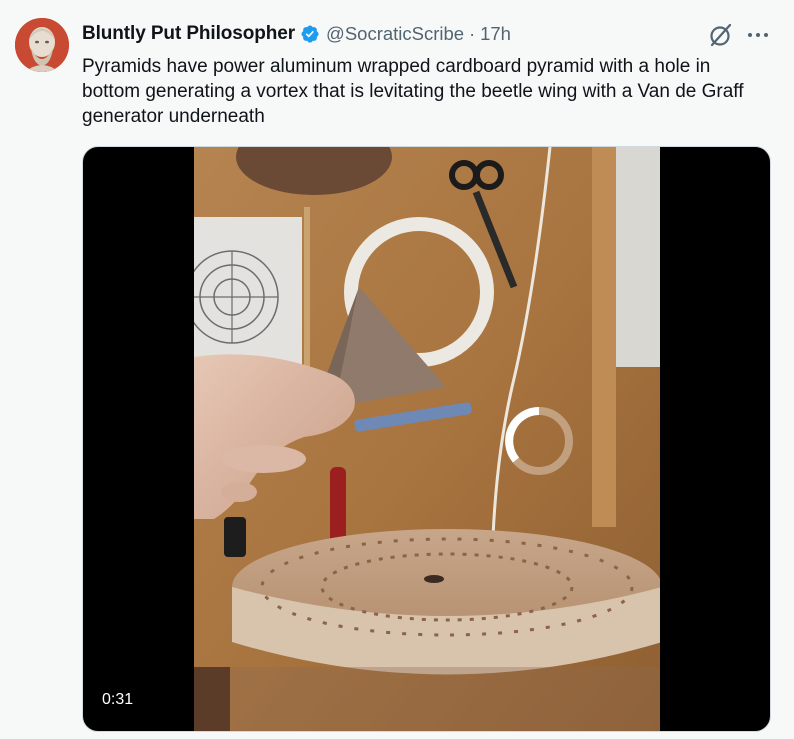 The height and width of the screenshot is (739, 794). Describe the element at coordinates (118, 700) in the screenshot. I see `video-duration-badge: 0:31` at that location.